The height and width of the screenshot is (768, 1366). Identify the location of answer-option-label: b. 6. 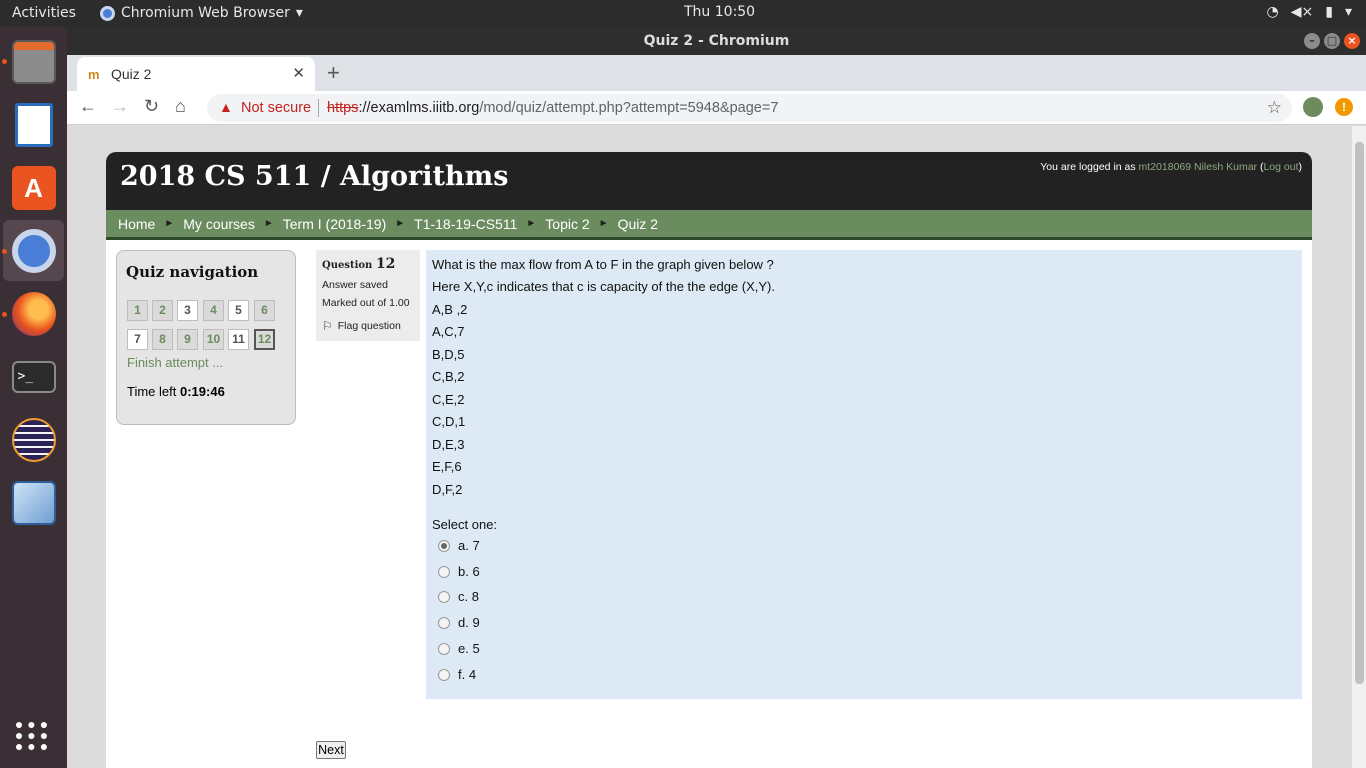
(469, 571).